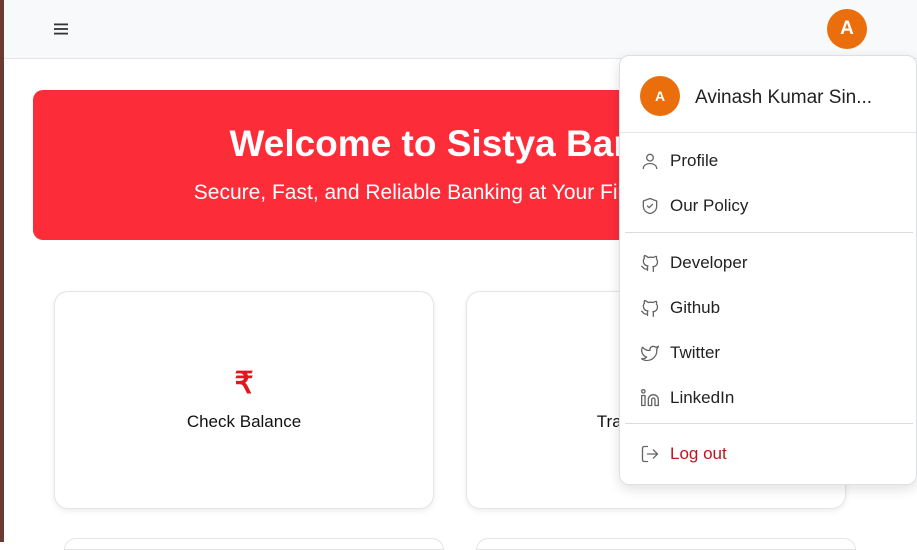 The height and width of the screenshot is (550, 917). I want to click on hamburger-menu-button, so click(61, 29).